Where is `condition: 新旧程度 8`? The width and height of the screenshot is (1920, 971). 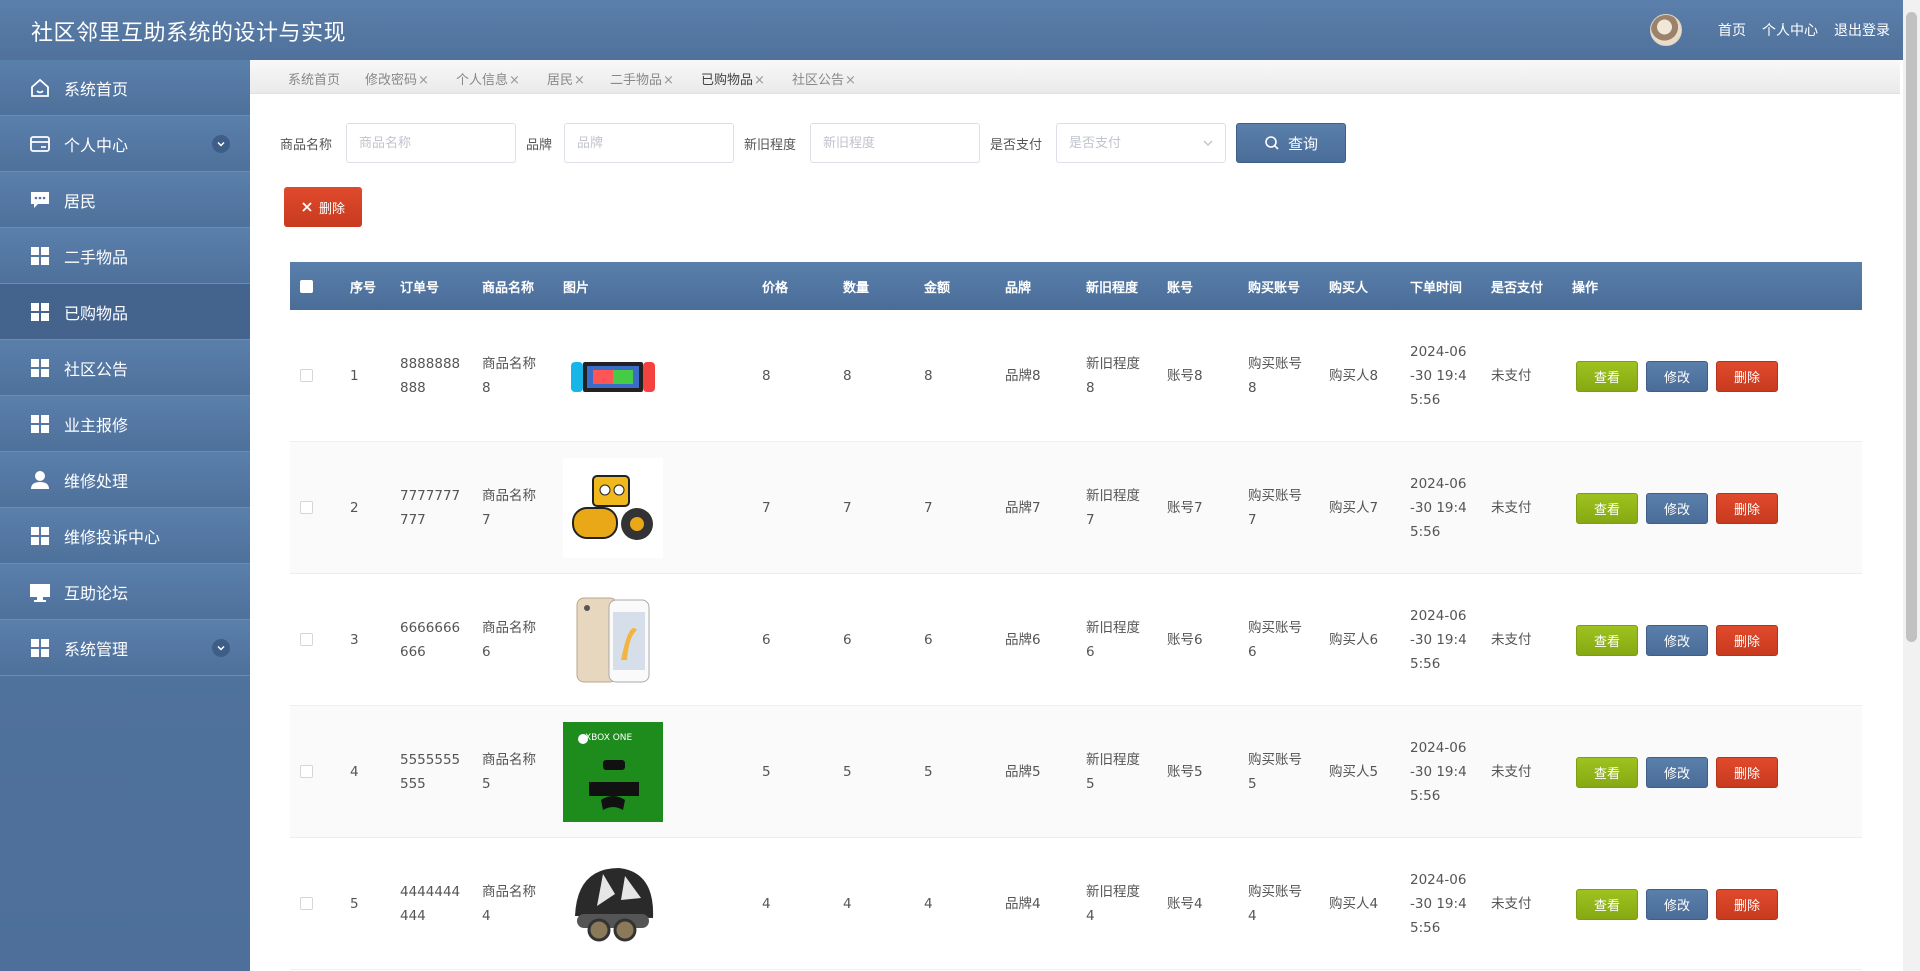
condition: 新旧程度 8 is located at coordinates (1113, 376).